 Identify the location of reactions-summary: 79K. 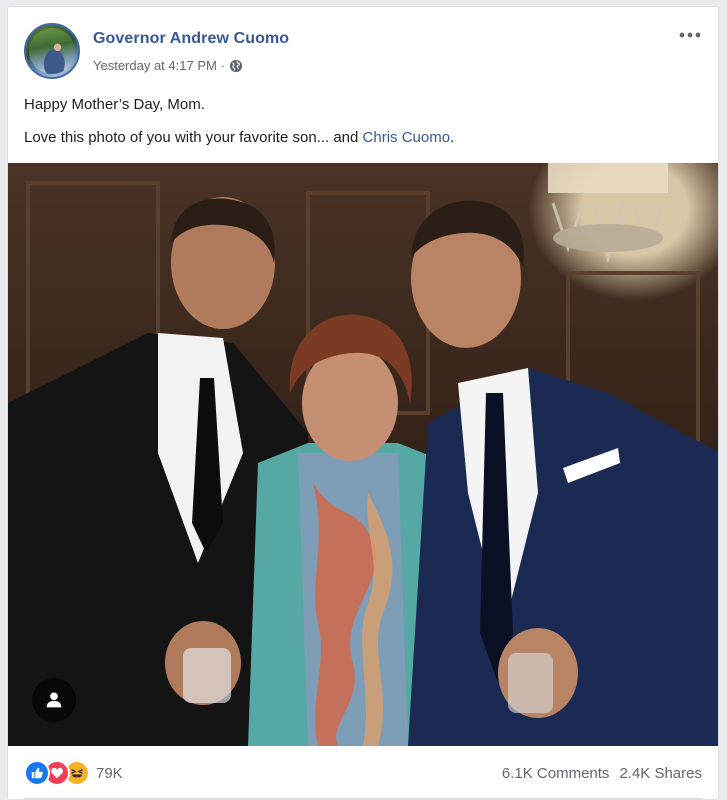
(73, 773).